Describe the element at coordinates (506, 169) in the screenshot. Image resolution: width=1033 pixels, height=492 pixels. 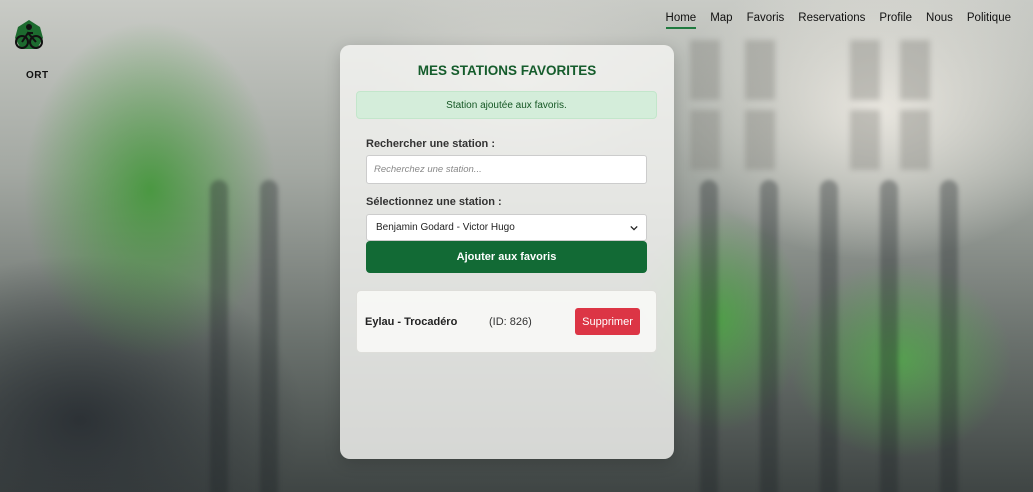
I see `search-input` at that location.